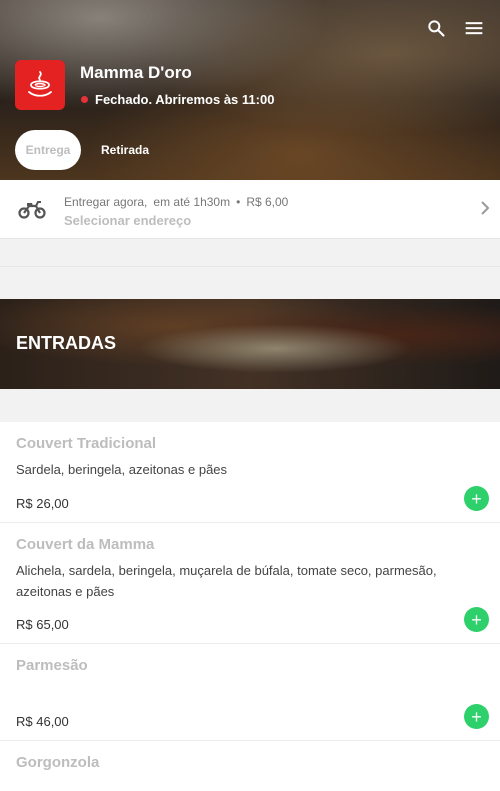  Describe the element at coordinates (42, 624) in the screenshot. I see `item-price: R$ 65,00` at that location.